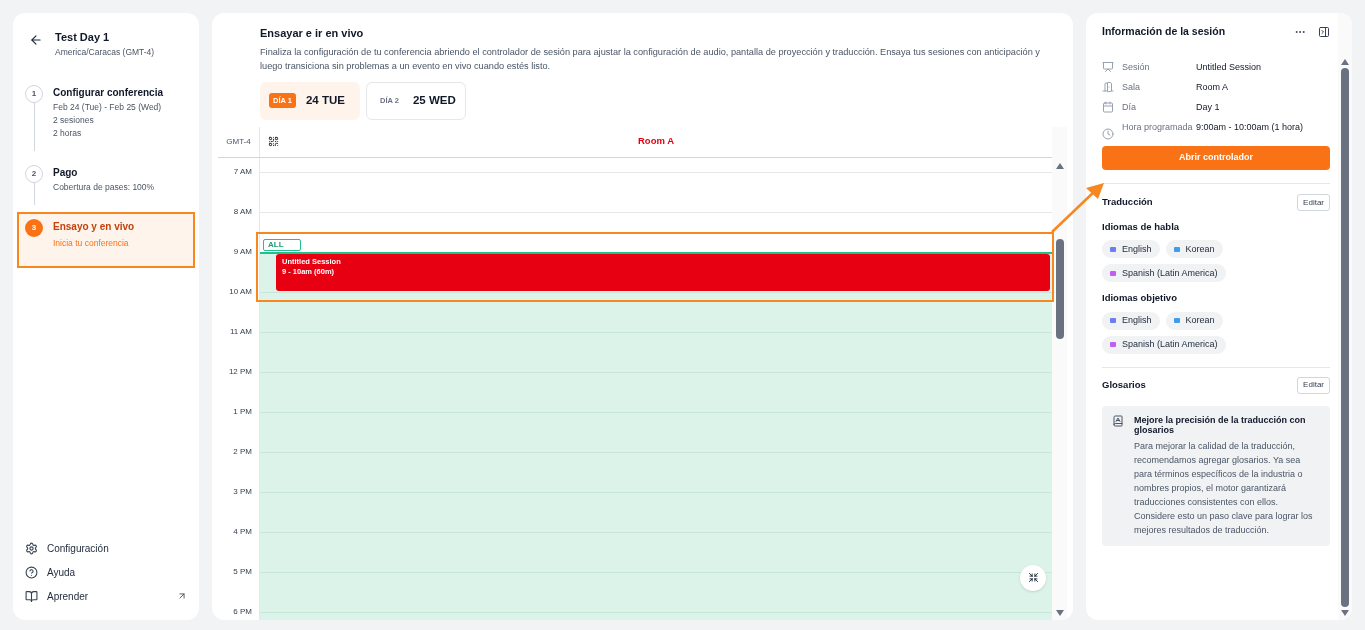 This screenshot has width=1365, height=630. I want to click on field-label: Día, so click(1129, 107).